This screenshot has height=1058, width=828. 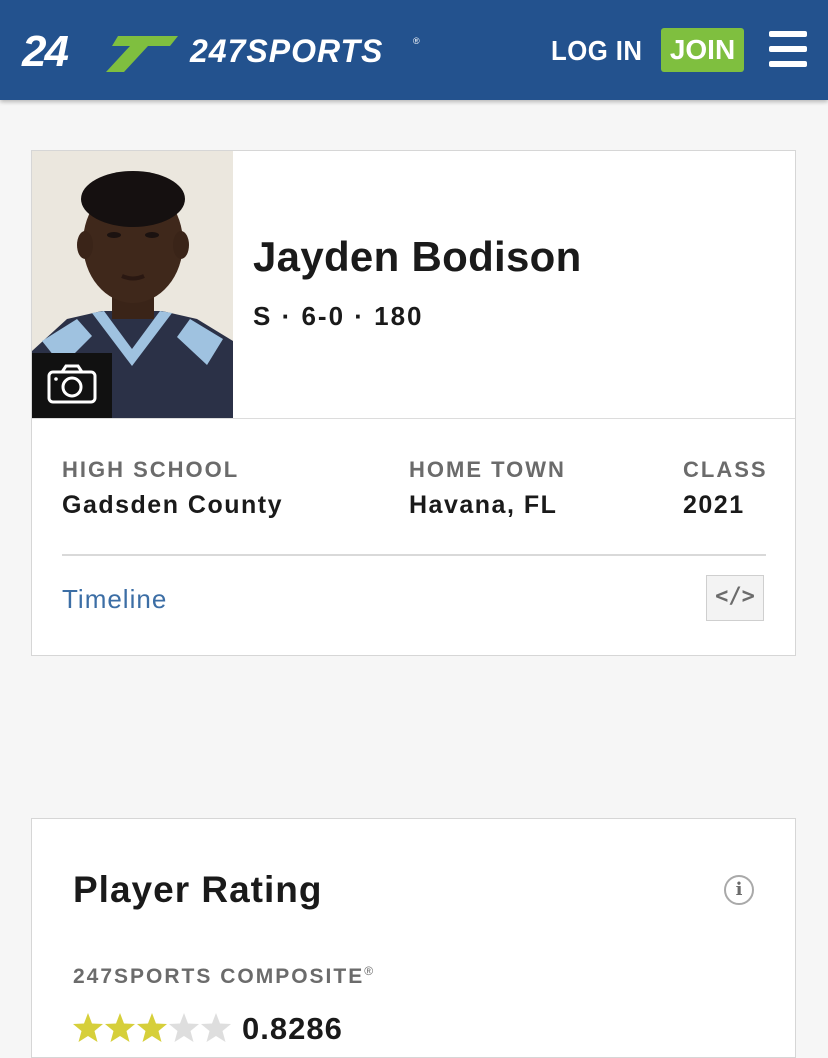 I want to click on composite-rating-label: 247SPORTS COMPOSITE®, so click(x=224, y=976).